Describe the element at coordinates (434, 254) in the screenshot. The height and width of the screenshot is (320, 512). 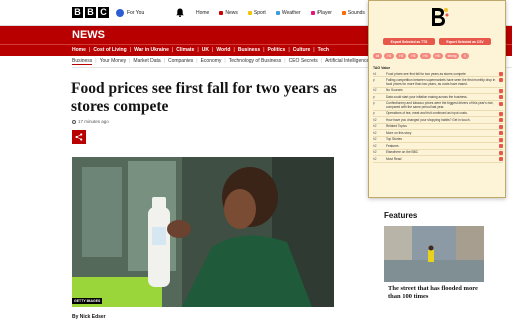
I see `feature-image` at that location.